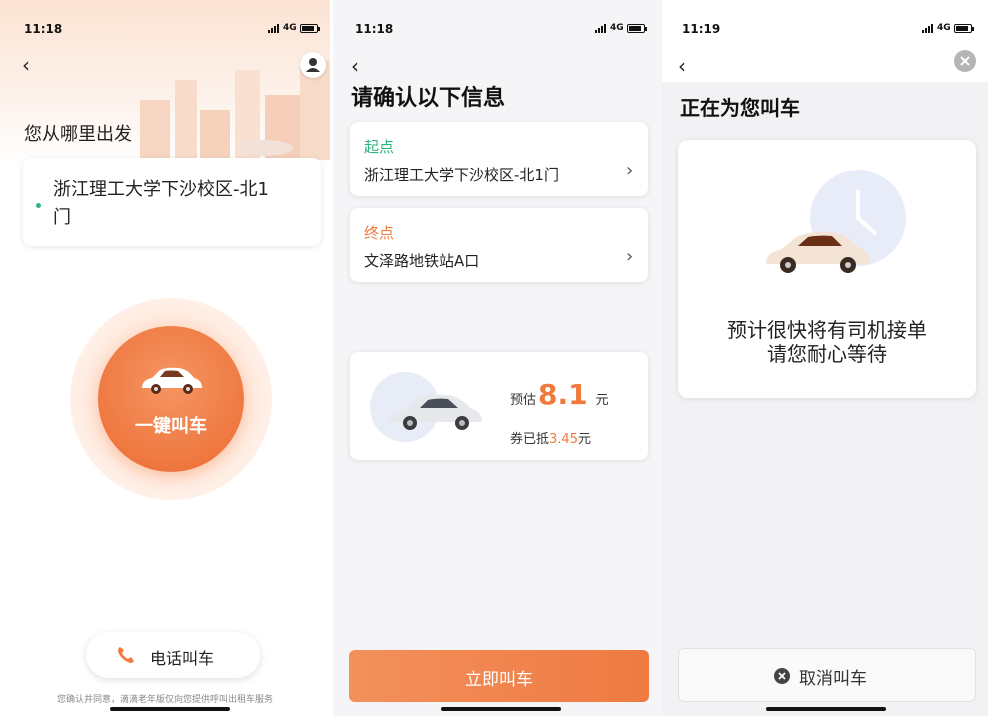 The width and height of the screenshot is (988, 716). What do you see at coordinates (563, 394) in the screenshot?
I see `estimated-price: 8.1` at bounding box center [563, 394].